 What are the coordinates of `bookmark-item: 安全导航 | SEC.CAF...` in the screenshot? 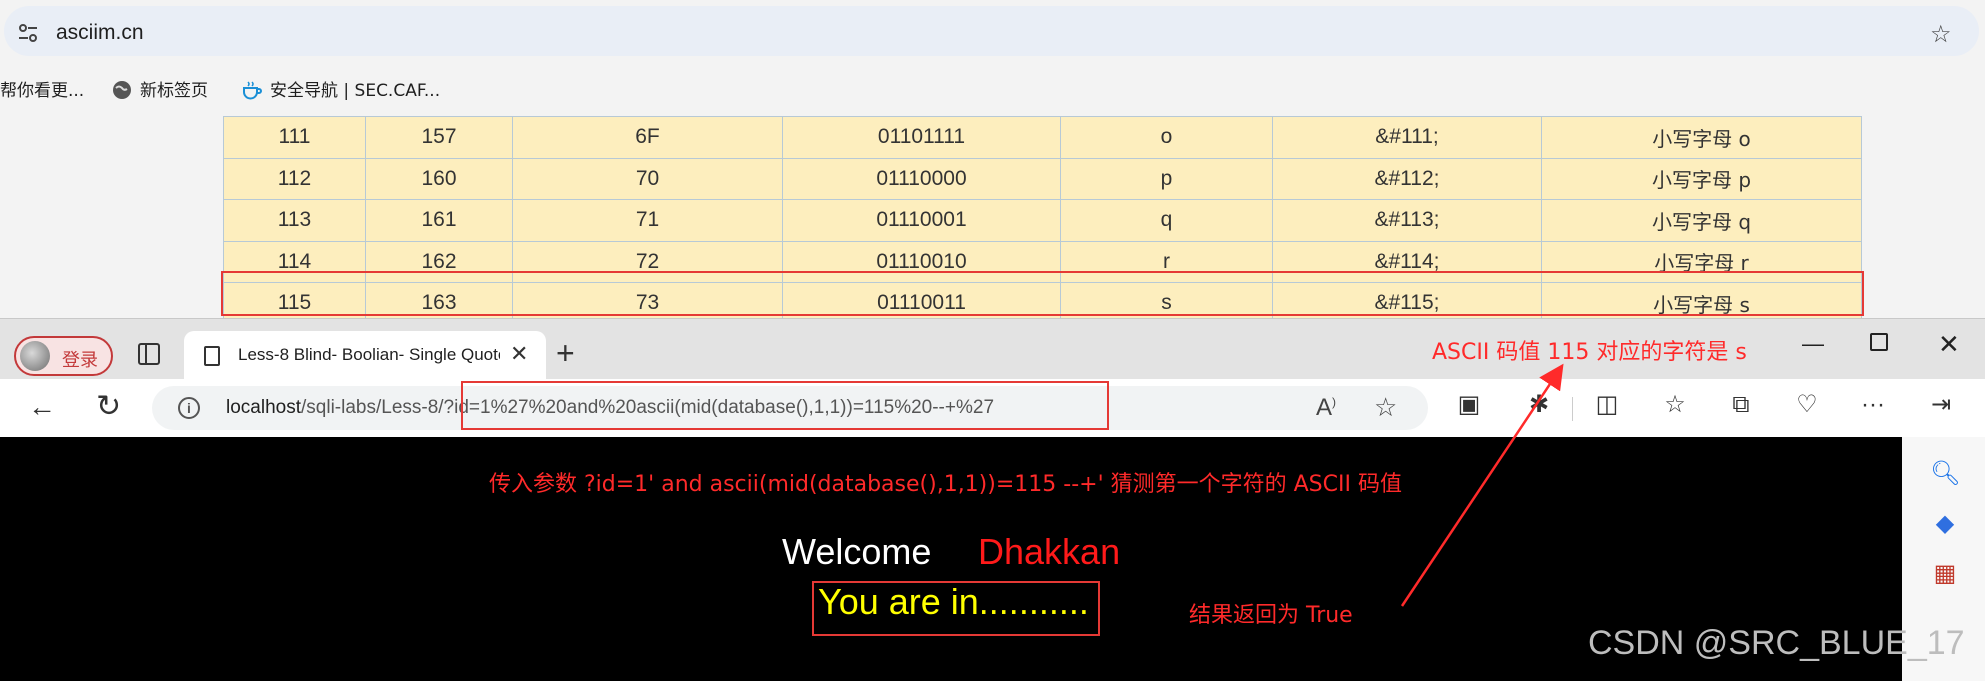 It's located at (341, 88).